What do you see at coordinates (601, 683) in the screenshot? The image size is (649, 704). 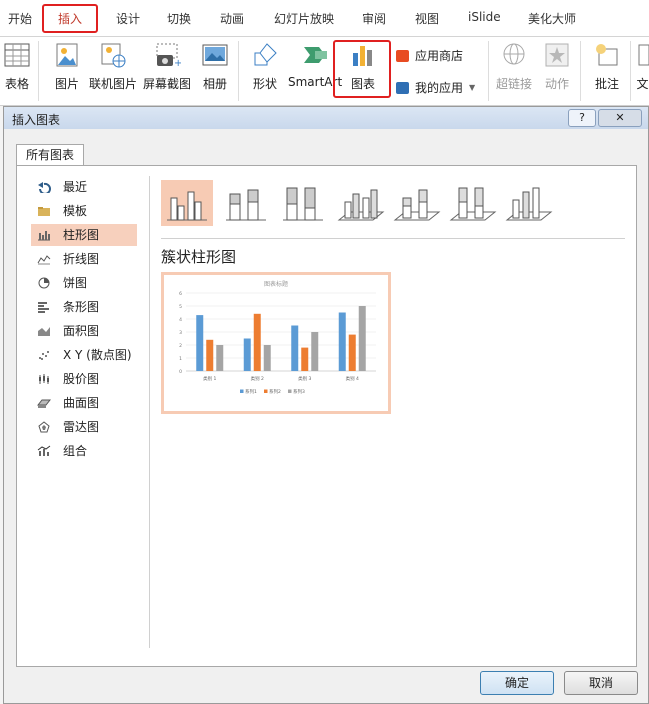 I see `cancel-button: 取消` at bounding box center [601, 683].